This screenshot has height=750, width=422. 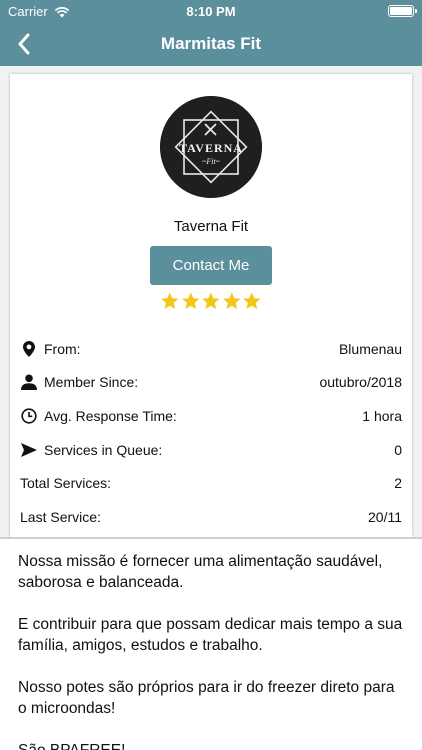 I want to click on clock-icon, so click(x=29, y=416).